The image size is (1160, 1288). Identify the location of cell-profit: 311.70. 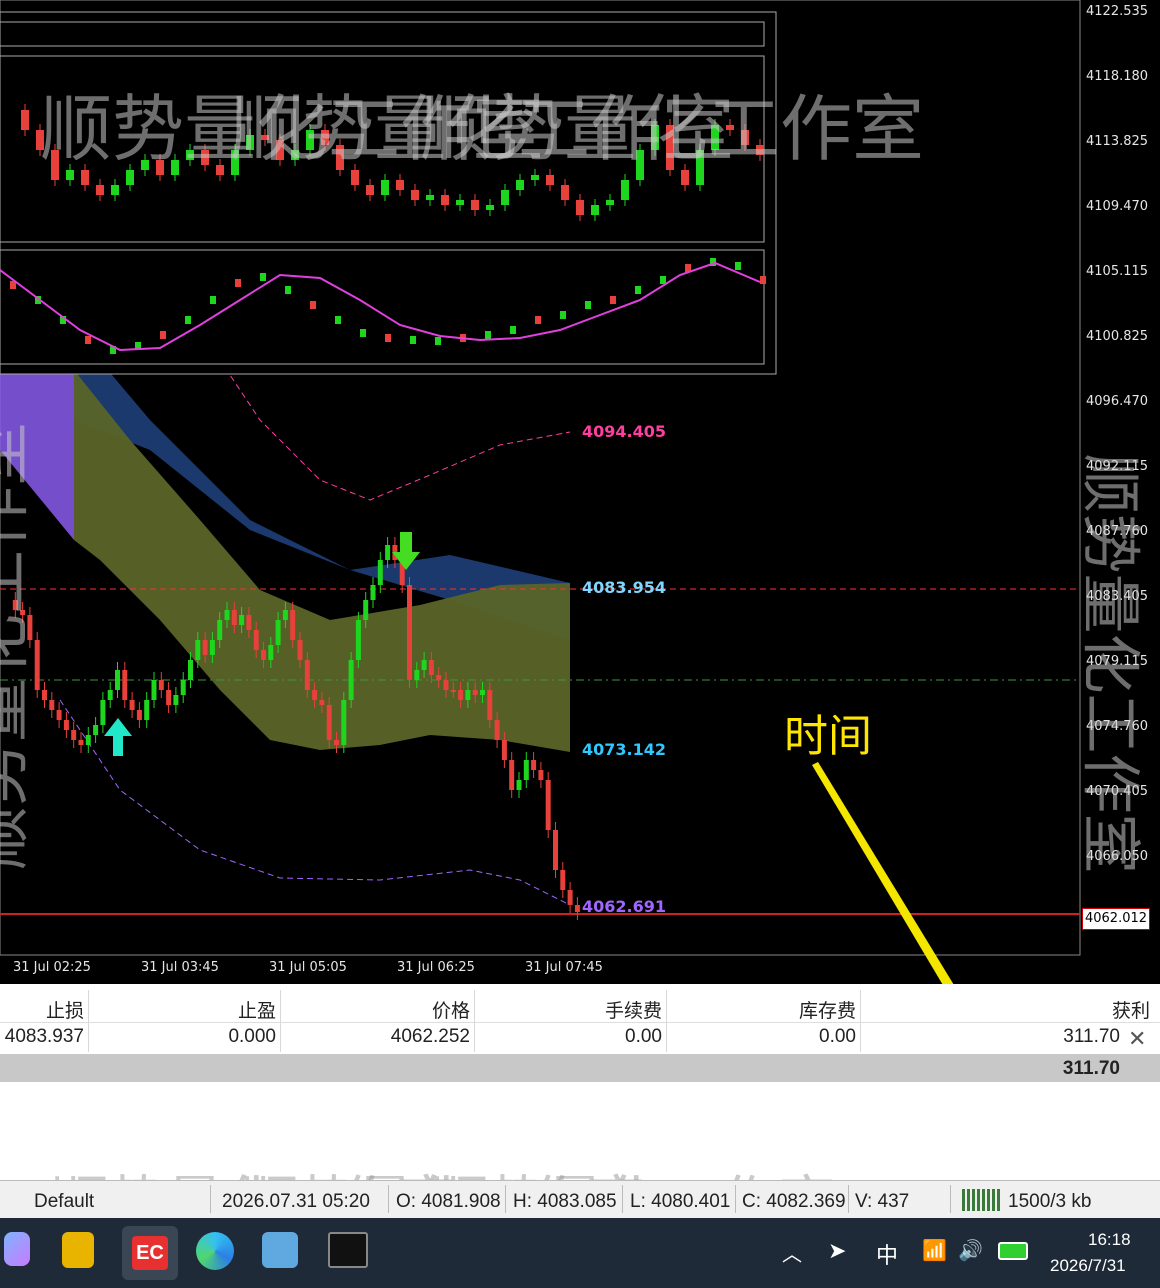
(1091, 1036).